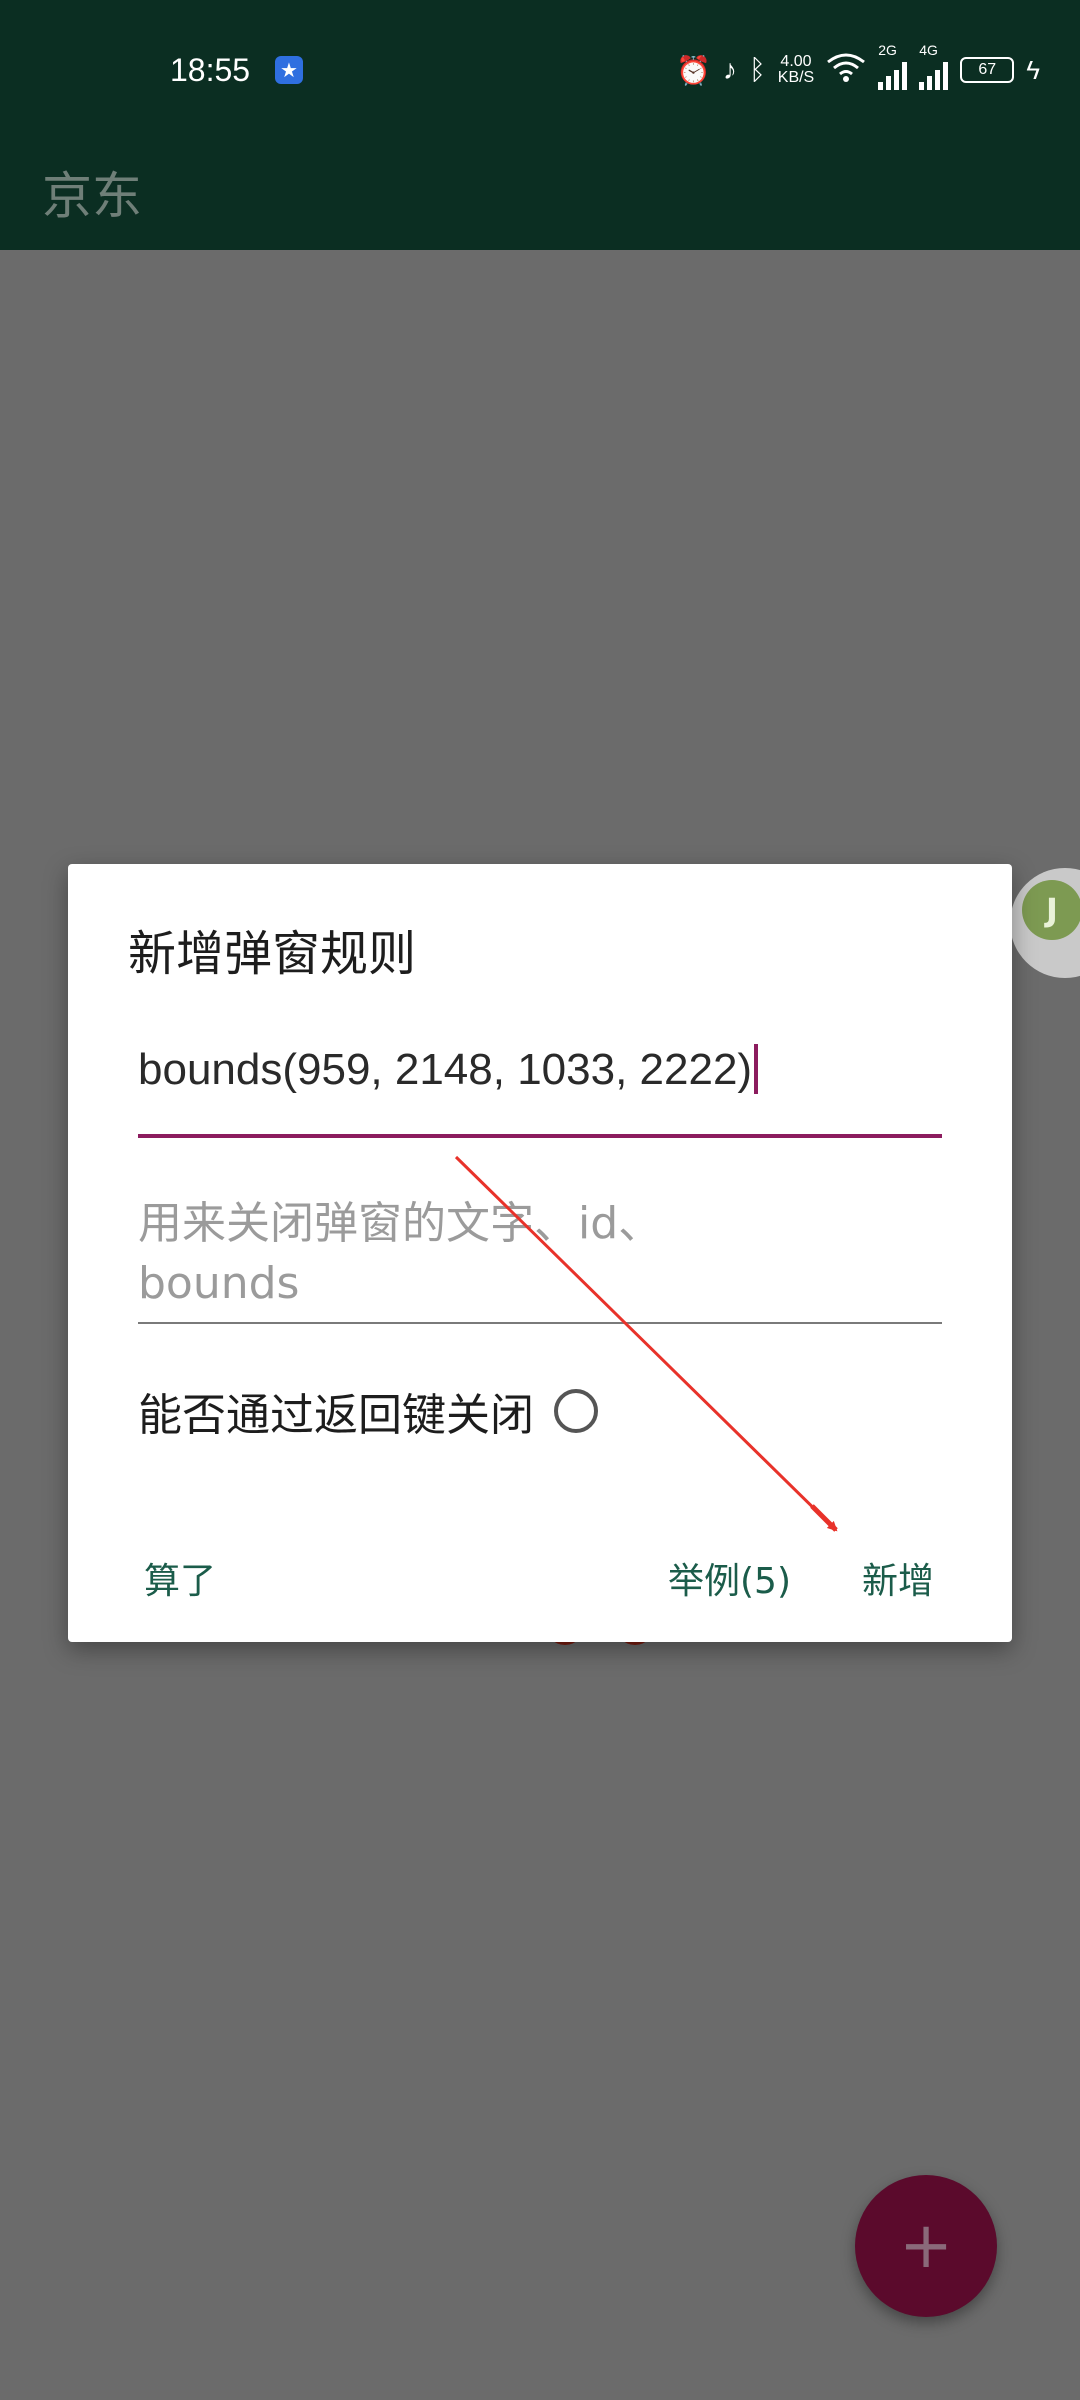  I want to click on close-text-placeholder: 用来关闭弹窗的文字、id、bounds, so click(400, 1253).